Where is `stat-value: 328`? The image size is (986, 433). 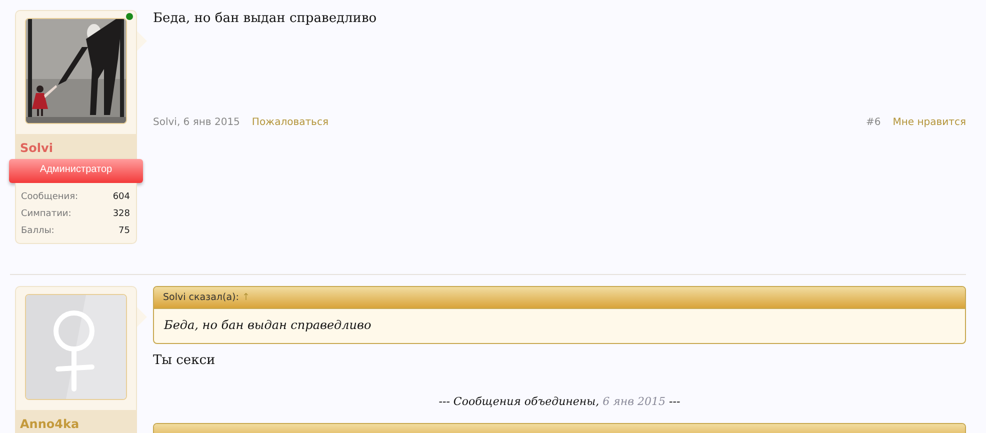
stat-value: 328 is located at coordinates (121, 214).